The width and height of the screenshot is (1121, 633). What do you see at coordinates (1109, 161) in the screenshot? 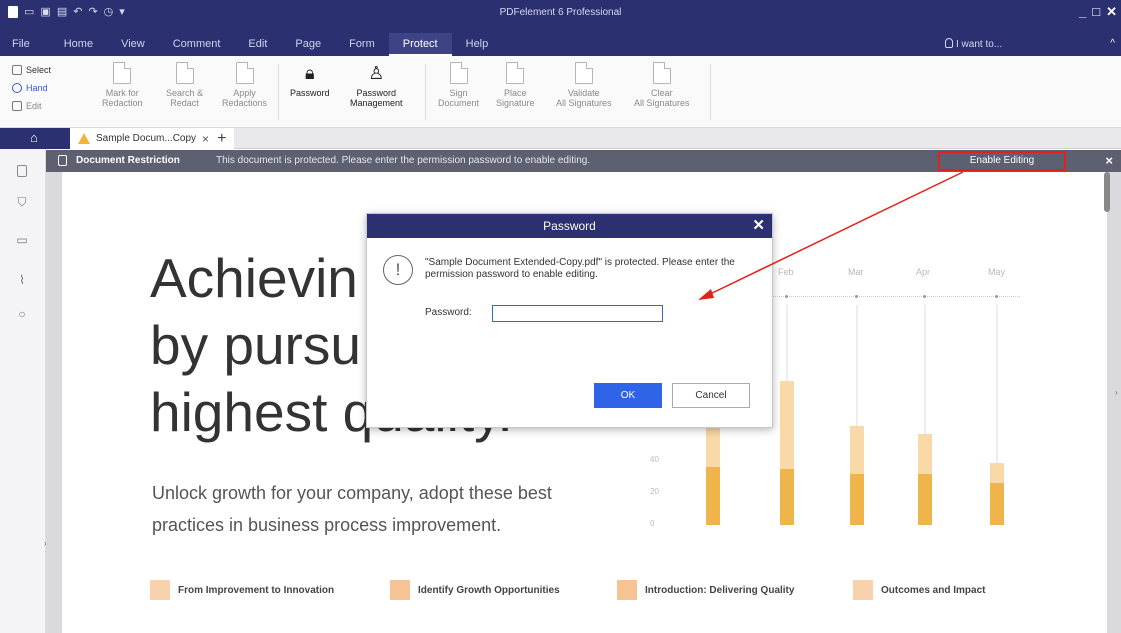
I see `close-restriction-icon: ×` at bounding box center [1109, 161].